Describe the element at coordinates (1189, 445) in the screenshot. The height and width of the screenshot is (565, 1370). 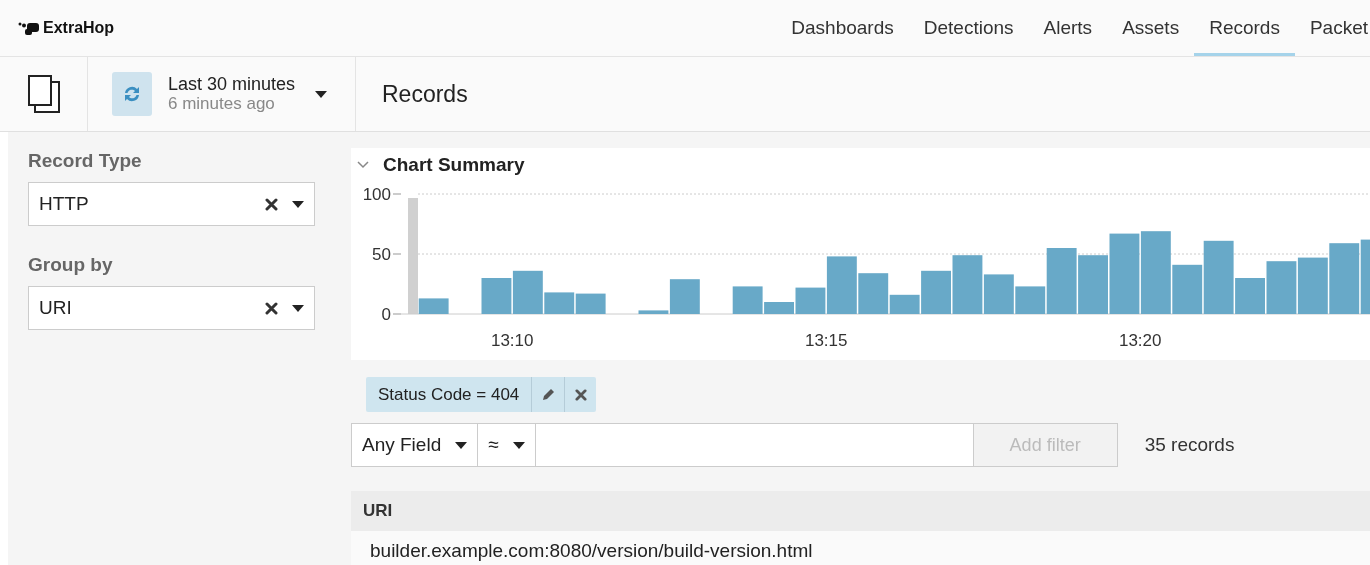
I see `record-count: 35 records` at that location.